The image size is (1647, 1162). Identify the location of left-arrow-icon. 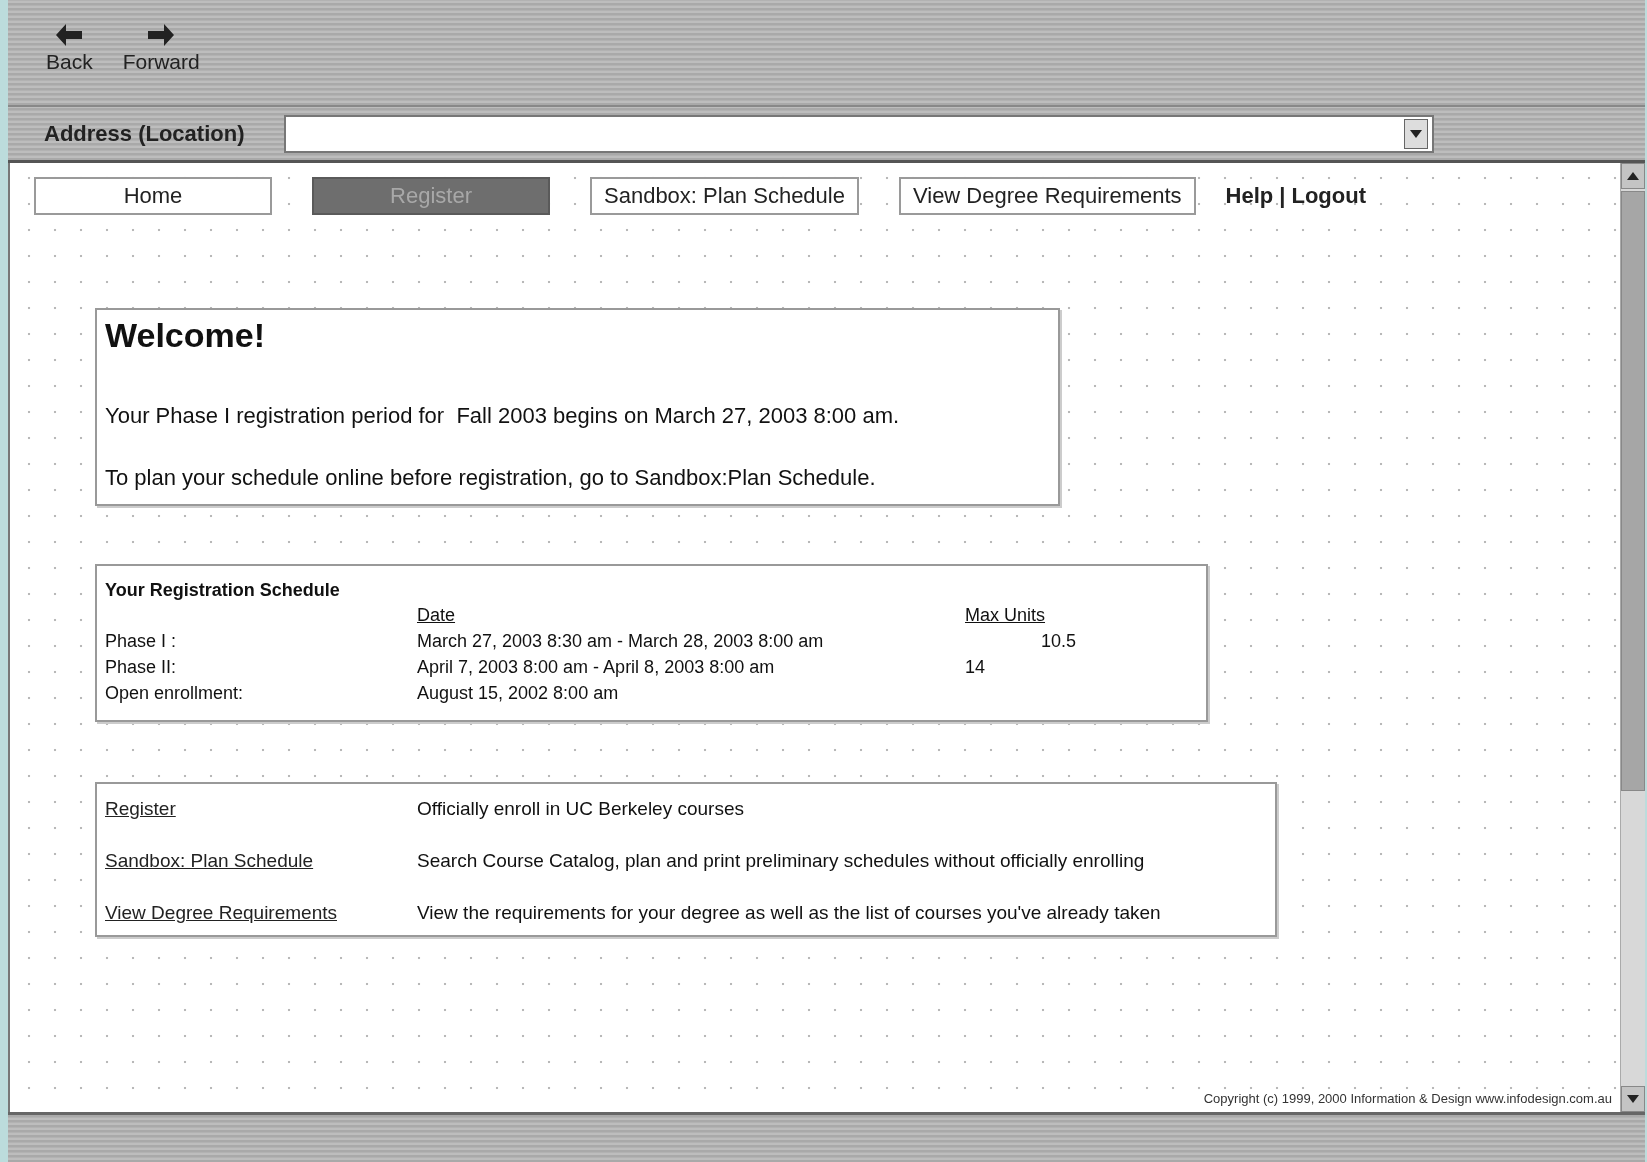
(69, 35).